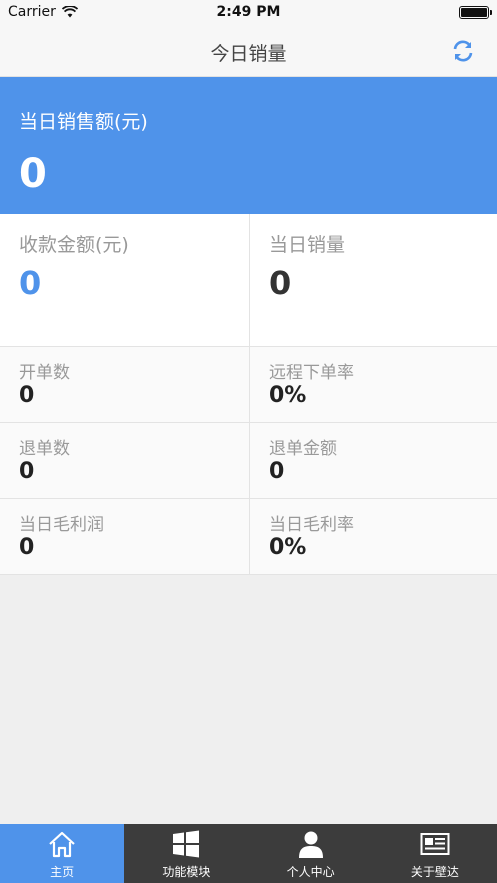  Describe the element at coordinates (124, 280) in the screenshot. I see `received-amount-cell: 收款金额(元) 0` at that location.